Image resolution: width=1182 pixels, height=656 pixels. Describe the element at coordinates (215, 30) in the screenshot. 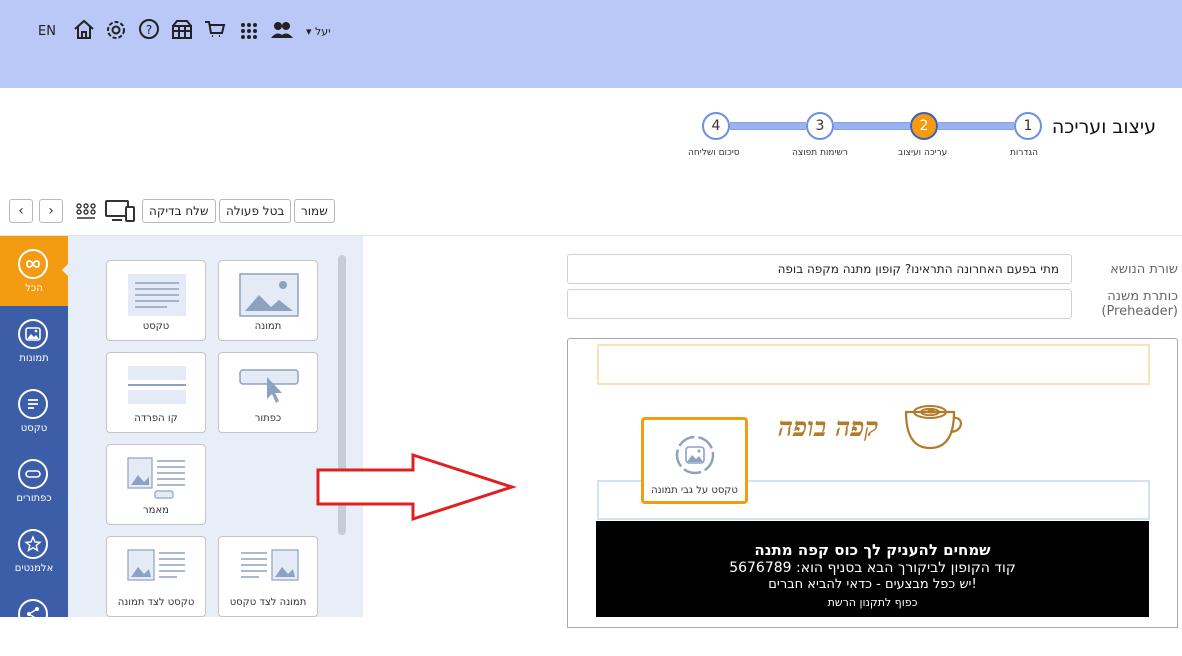

I see `cart-icon` at that location.